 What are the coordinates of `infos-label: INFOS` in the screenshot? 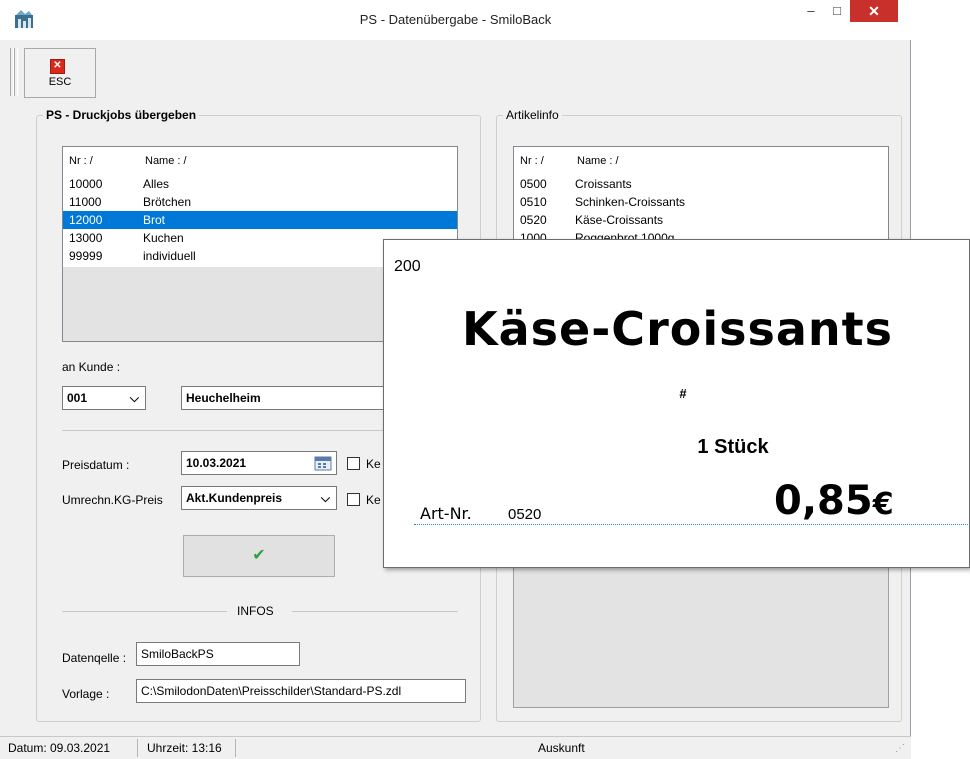 It's located at (255, 611).